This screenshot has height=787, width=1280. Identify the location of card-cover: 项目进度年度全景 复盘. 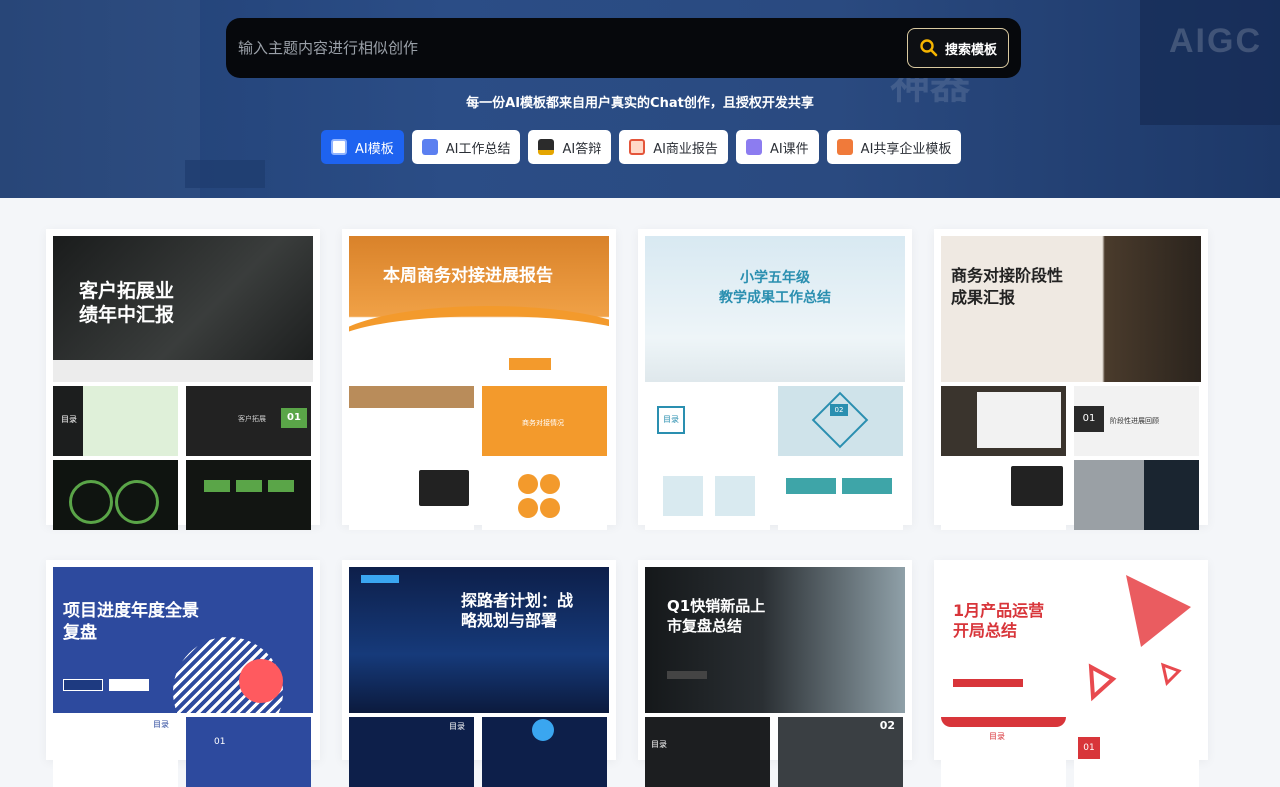
(183, 640).